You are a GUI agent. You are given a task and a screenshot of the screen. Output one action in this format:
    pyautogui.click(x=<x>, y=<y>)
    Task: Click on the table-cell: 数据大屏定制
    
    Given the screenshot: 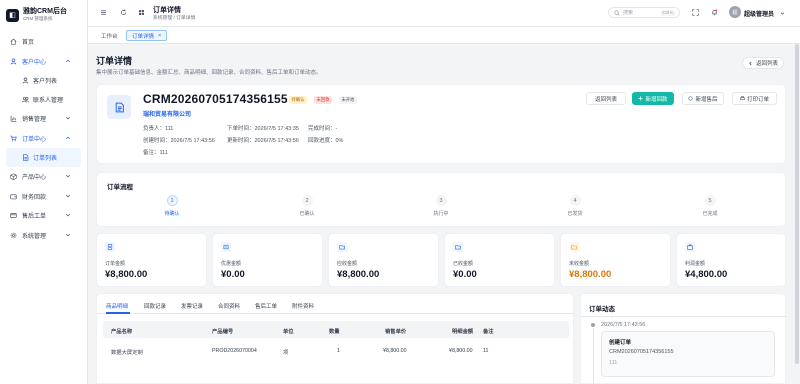 What is the action you would take?
    pyautogui.click(x=127, y=353)
    